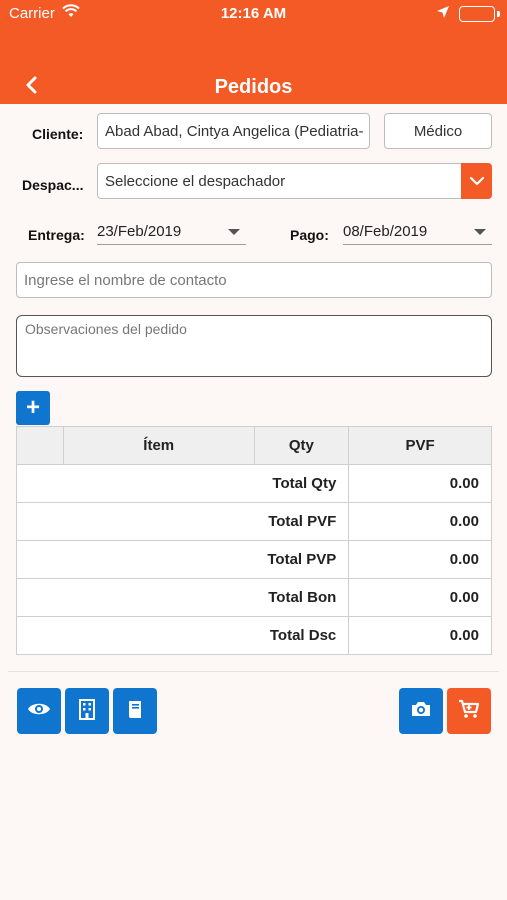 Image resolution: width=507 pixels, height=900 pixels. I want to click on book-button, so click(135, 711).